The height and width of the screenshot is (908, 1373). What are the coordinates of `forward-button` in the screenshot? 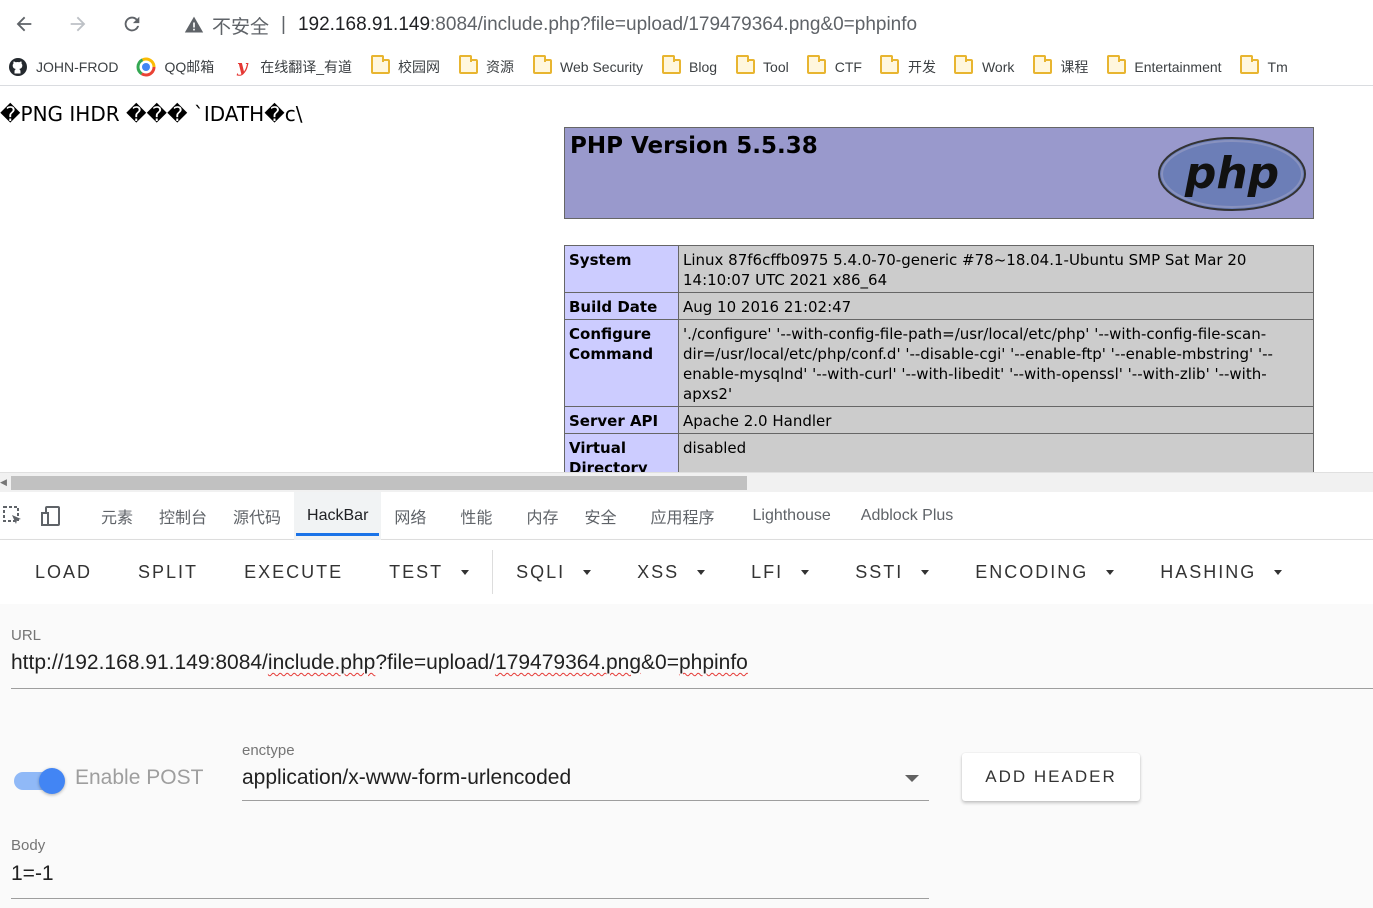 It's located at (78, 24).